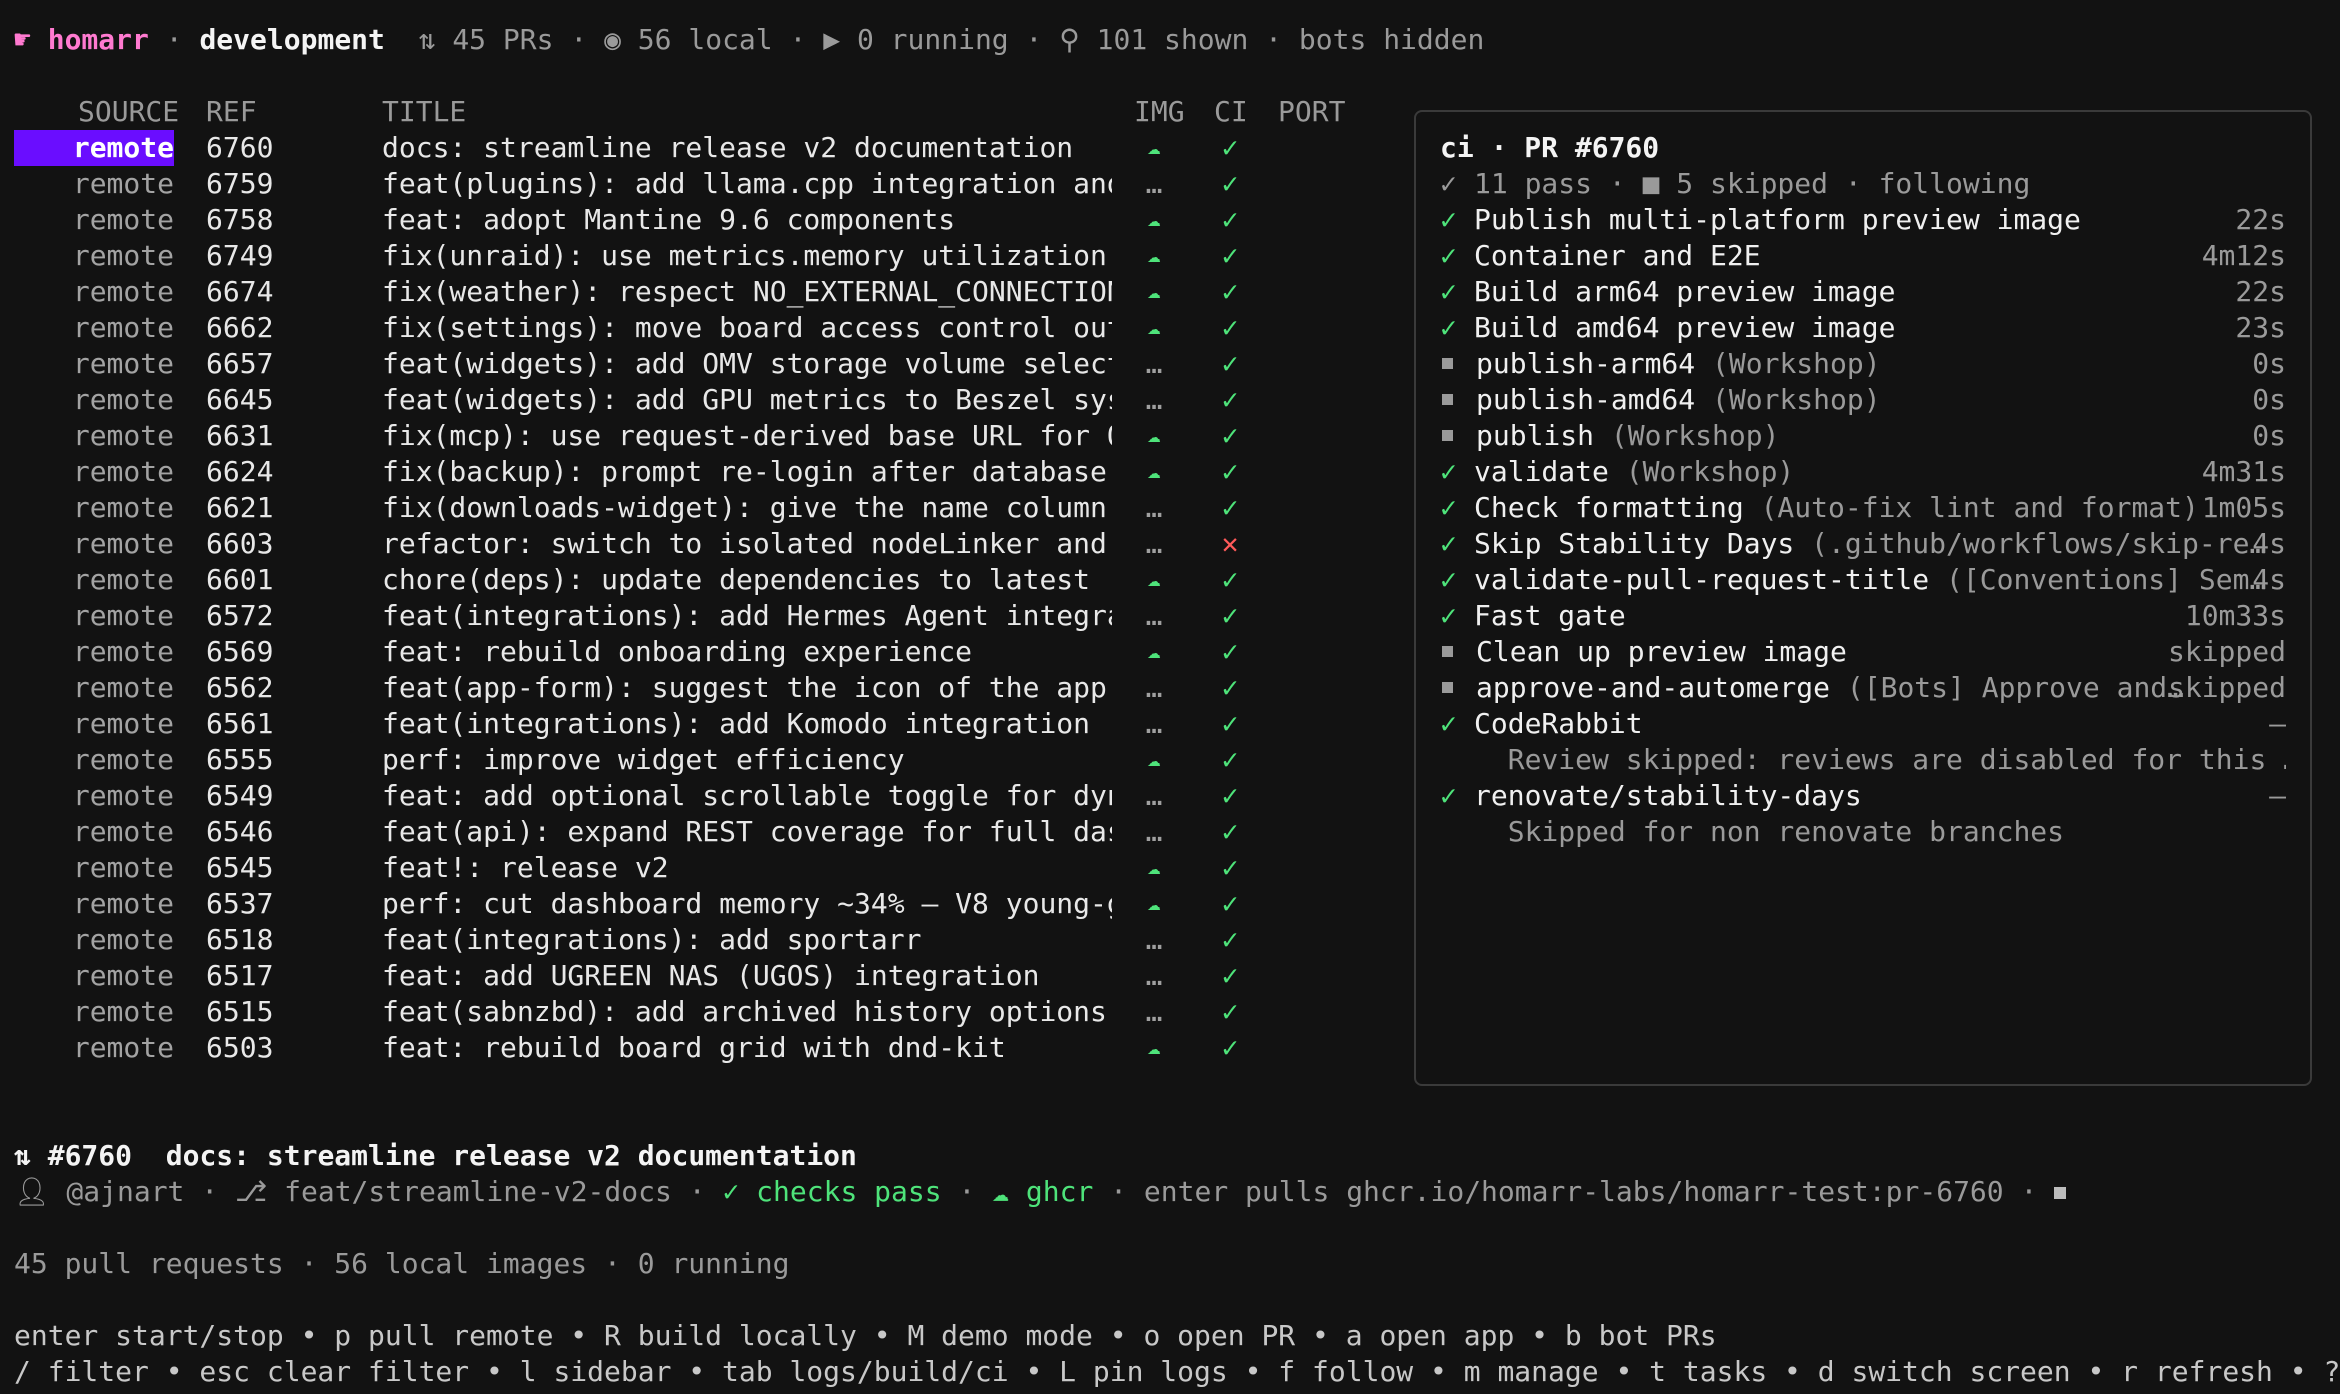 The height and width of the screenshot is (1394, 2340). What do you see at coordinates (1863, 652) in the screenshot?
I see `ci-check-row: Clean up preview image skipped` at bounding box center [1863, 652].